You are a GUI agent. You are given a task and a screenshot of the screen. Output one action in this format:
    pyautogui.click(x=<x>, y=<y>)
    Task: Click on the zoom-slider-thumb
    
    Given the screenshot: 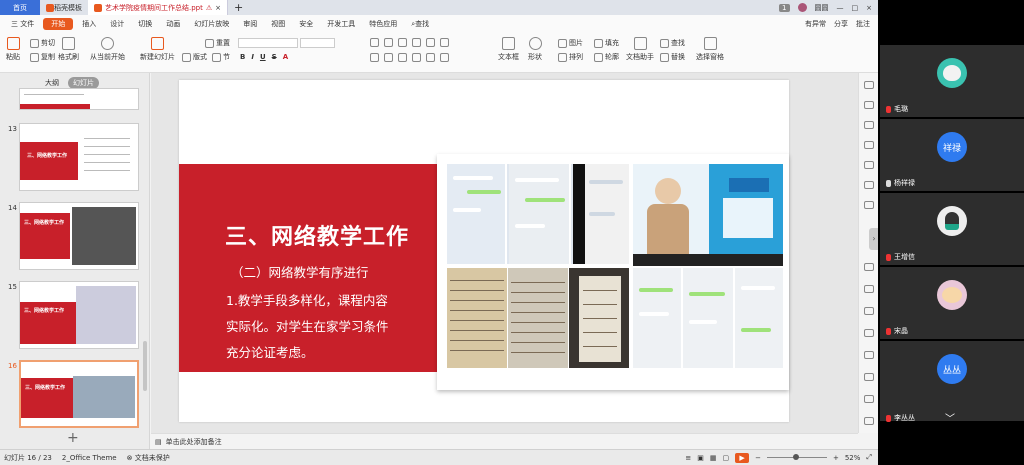 What is the action you would take?
    pyautogui.click(x=795, y=457)
    